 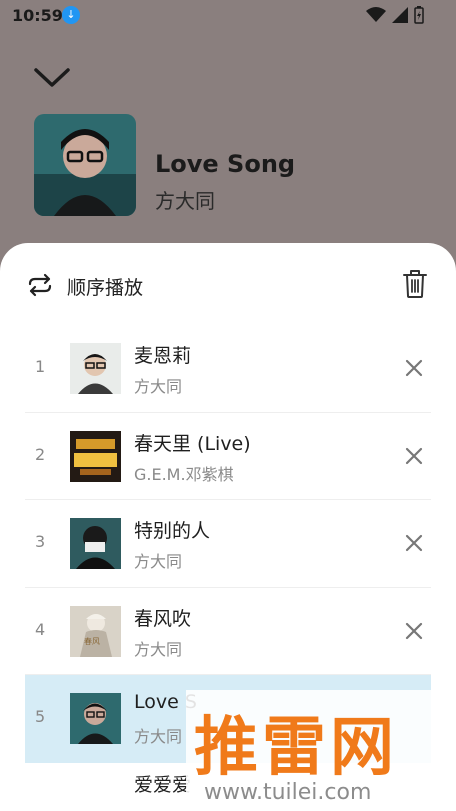 What do you see at coordinates (40, 454) in the screenshot?
I see `track-number: 2` at bounding box center [40, 454].